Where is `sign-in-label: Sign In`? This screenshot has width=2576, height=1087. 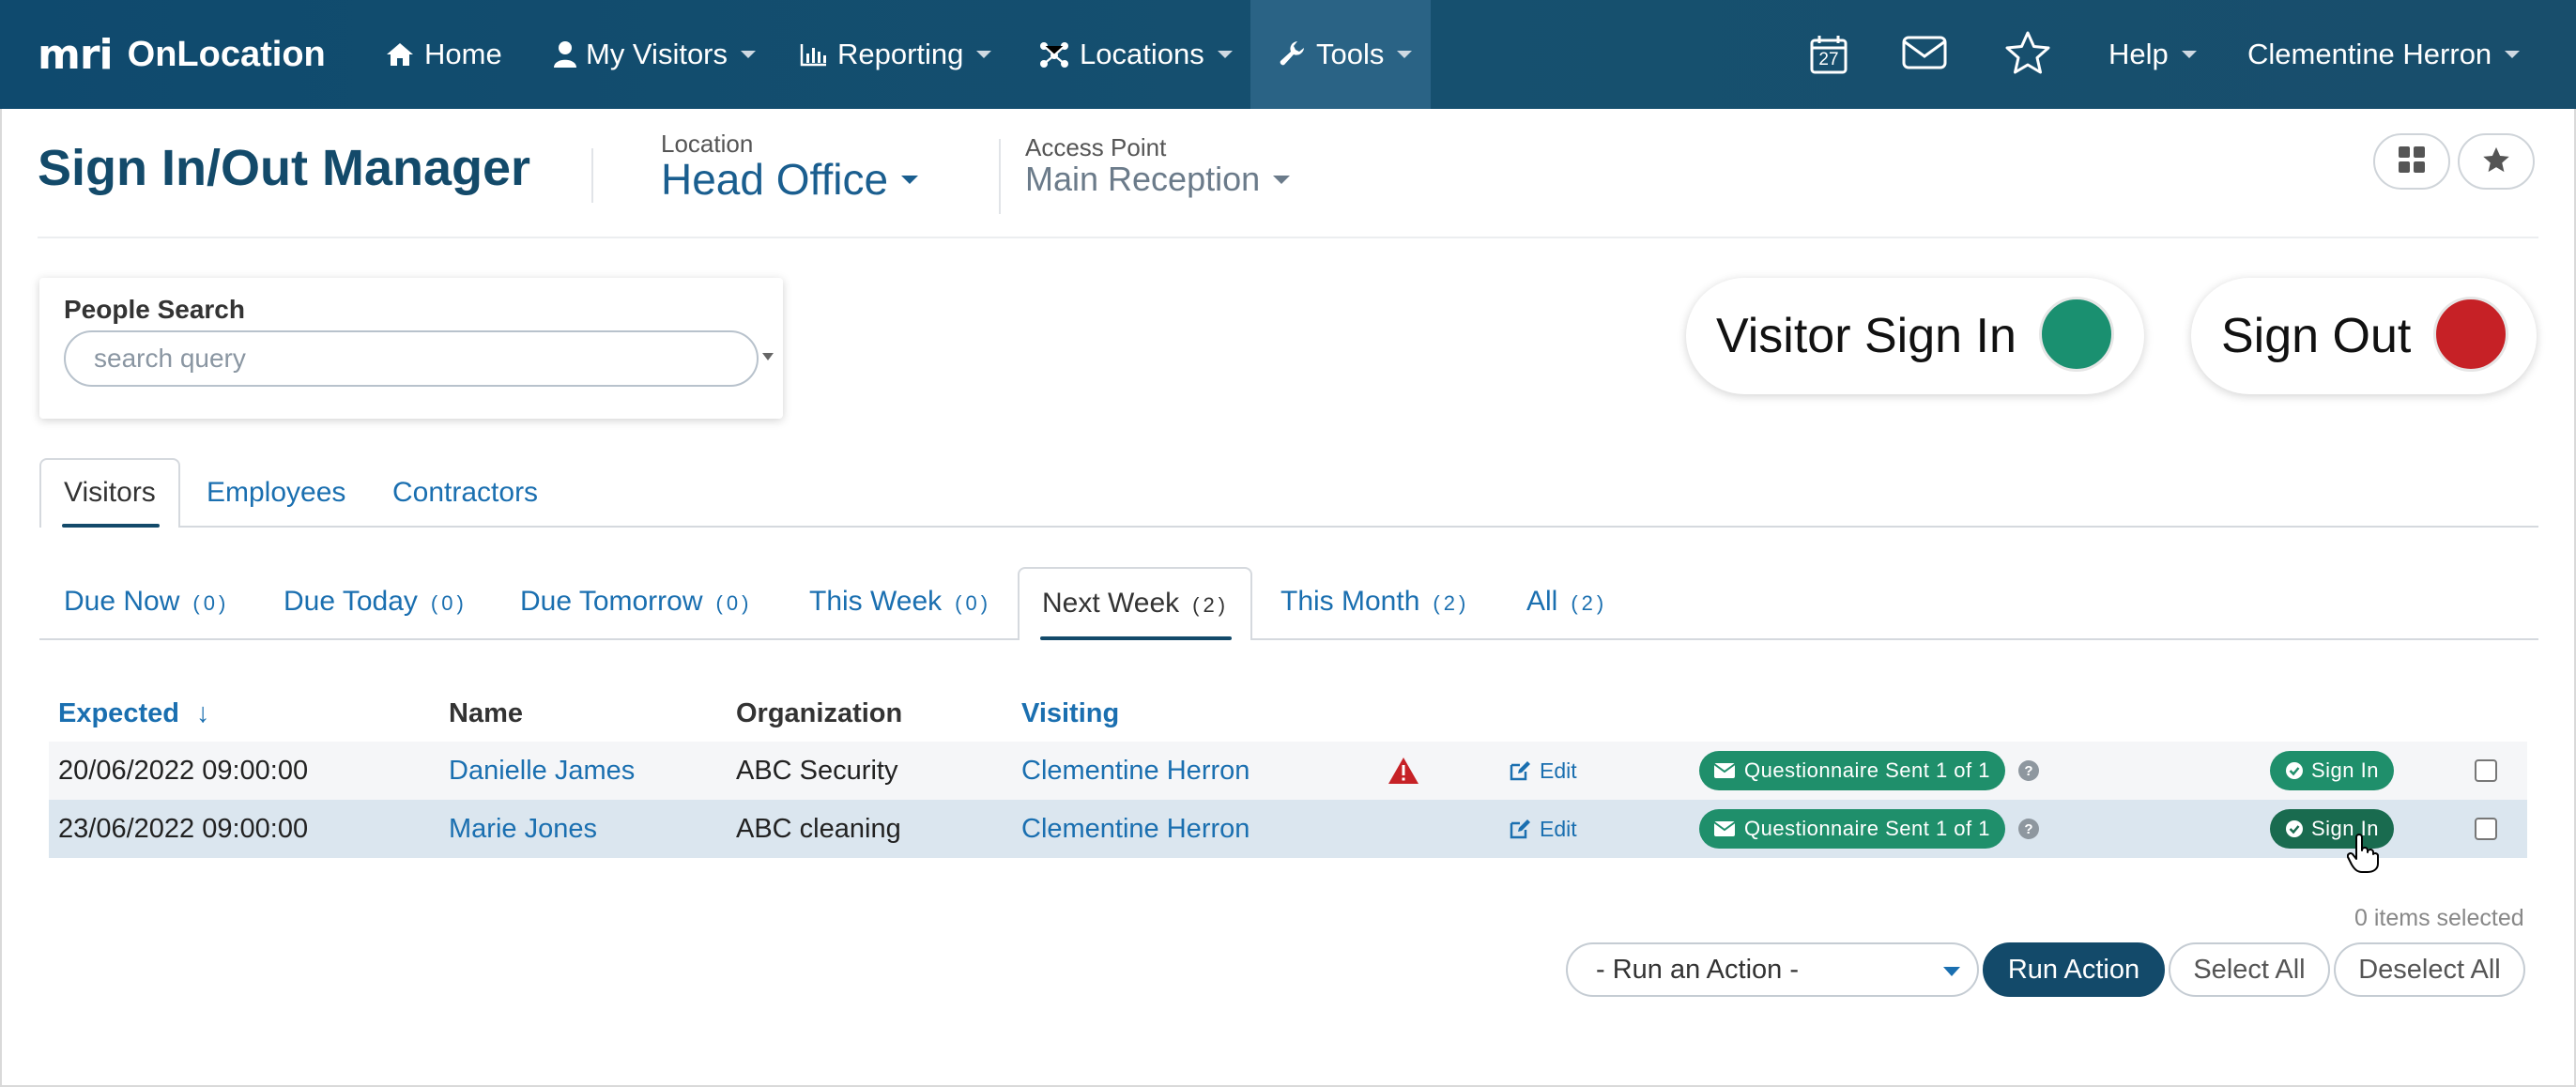 sign-in-label: Sign In is located at coordinates (2345, 770).